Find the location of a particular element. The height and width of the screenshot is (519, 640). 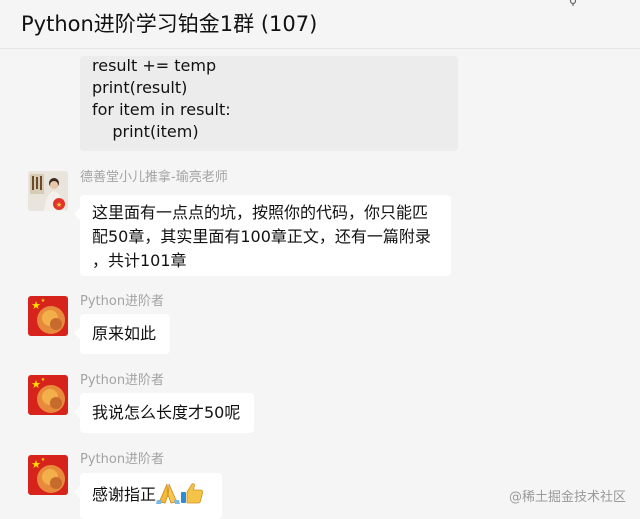

watermark: @稀土掘金技术社区 is located at coordinates (567, 497).